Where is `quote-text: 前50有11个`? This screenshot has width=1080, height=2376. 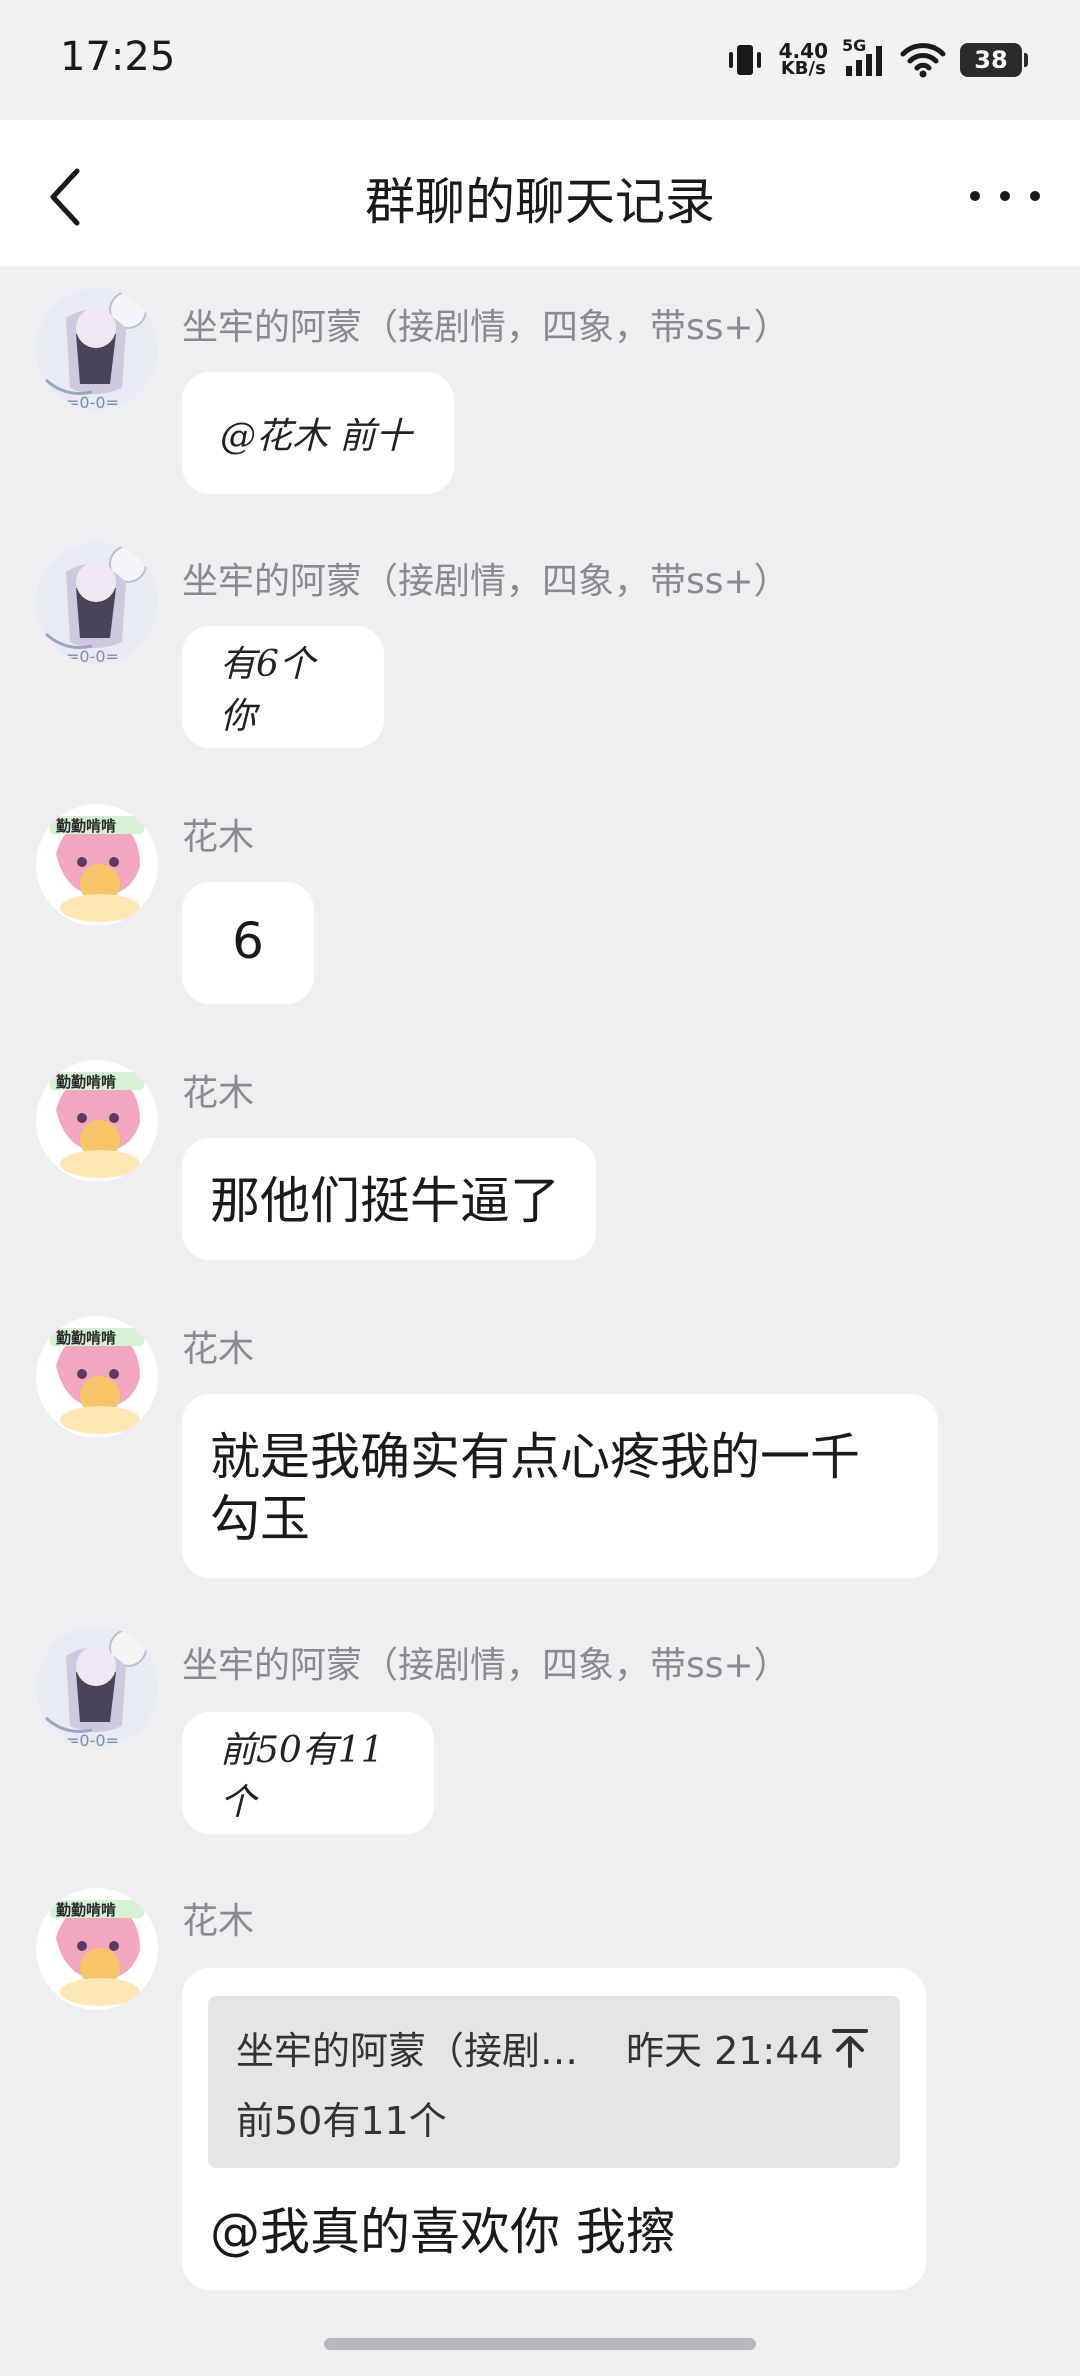
quote-text: 前50有11个 is located at coordinates (341, 2121).